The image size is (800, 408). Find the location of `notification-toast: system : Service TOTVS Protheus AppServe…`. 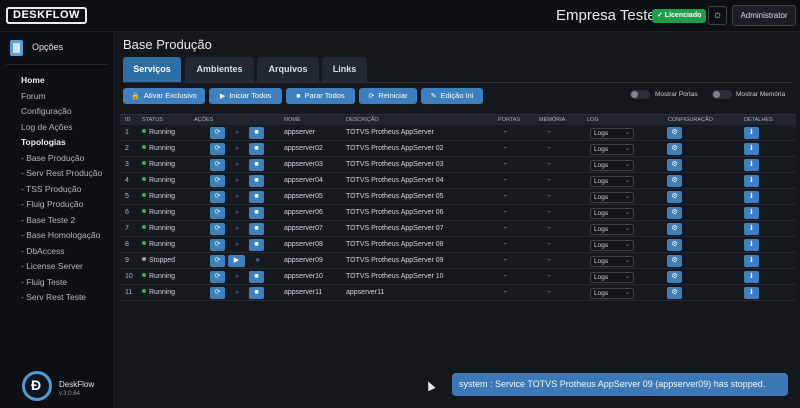

notification-toast: system : Service TOTVS Protheus AppServe… is located at coordinates (620, 384).